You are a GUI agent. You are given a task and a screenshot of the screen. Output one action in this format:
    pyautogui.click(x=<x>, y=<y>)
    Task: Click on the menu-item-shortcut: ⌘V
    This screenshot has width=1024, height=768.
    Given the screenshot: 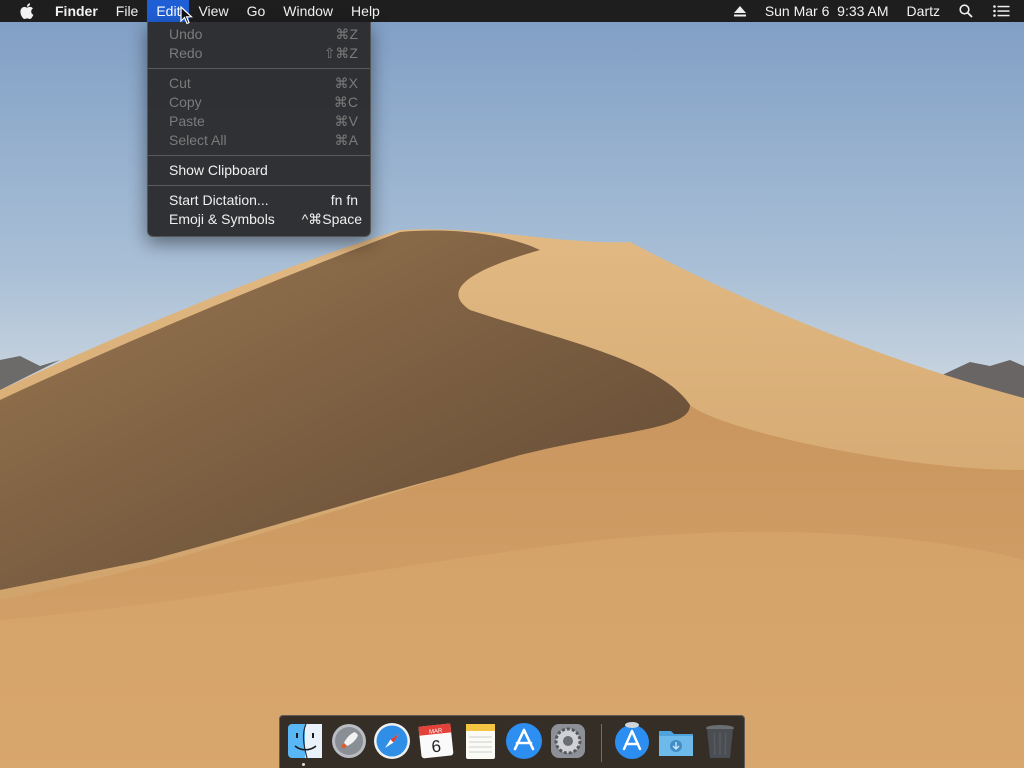 What is the action you would take?
    pyautogui.click(x=346, y=121)
    